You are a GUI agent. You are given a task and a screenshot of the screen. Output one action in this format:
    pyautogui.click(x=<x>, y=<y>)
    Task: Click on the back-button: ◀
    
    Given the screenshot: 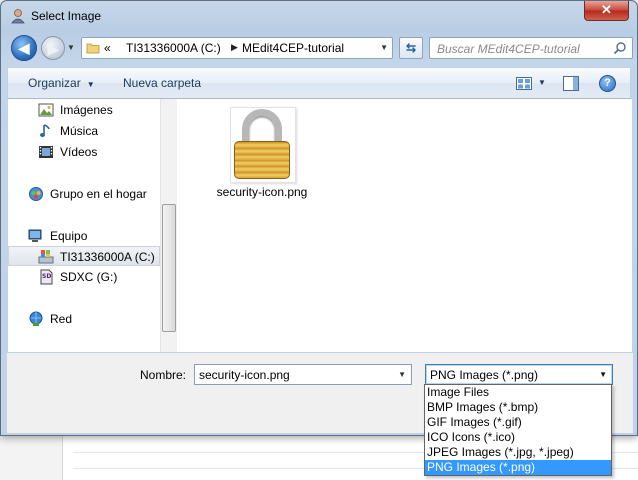 What is the action you would take?
    pyautogui.click(x=24, y=48)
    